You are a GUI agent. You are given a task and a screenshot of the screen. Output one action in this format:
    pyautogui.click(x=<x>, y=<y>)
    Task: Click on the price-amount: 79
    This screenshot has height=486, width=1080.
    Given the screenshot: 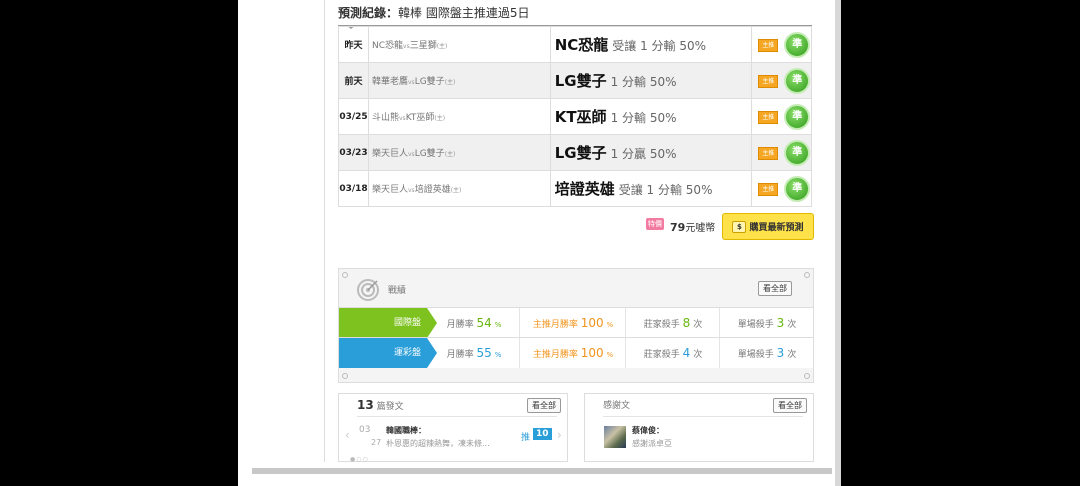 What is the action you would take?
    pyautogui.click(x=678, y=227)
    